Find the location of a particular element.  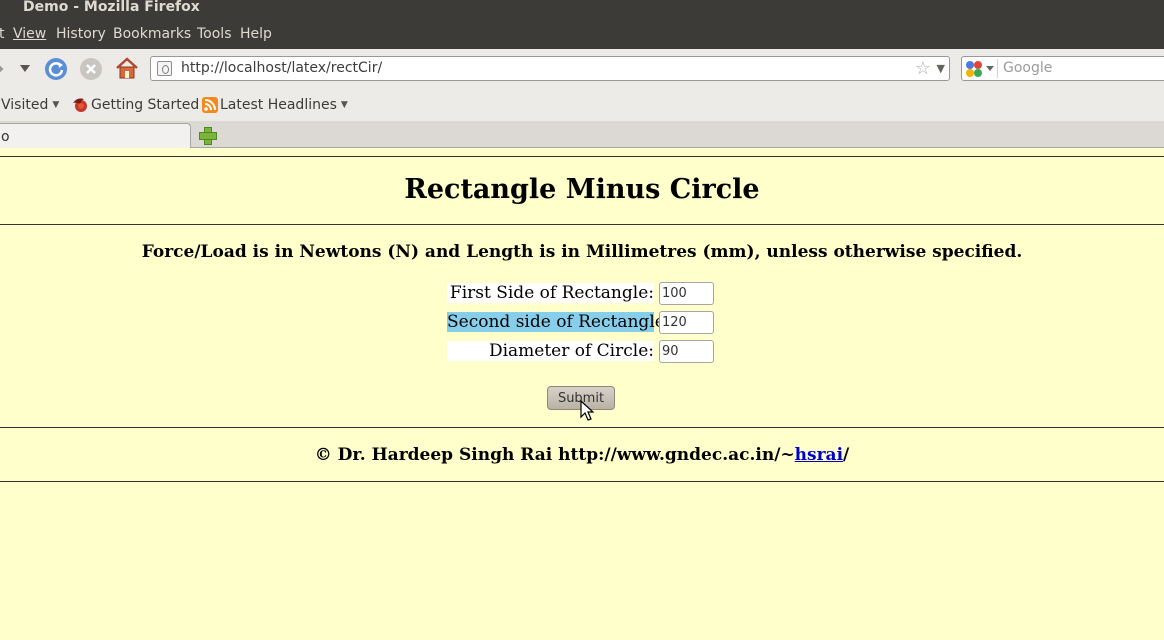

second-side-input is located at coordinates (686, 322).